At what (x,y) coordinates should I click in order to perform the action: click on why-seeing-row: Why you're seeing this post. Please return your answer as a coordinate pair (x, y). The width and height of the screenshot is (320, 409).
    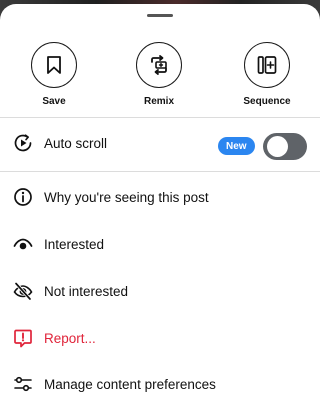
    Looking at the image, I should click on (160, 197).